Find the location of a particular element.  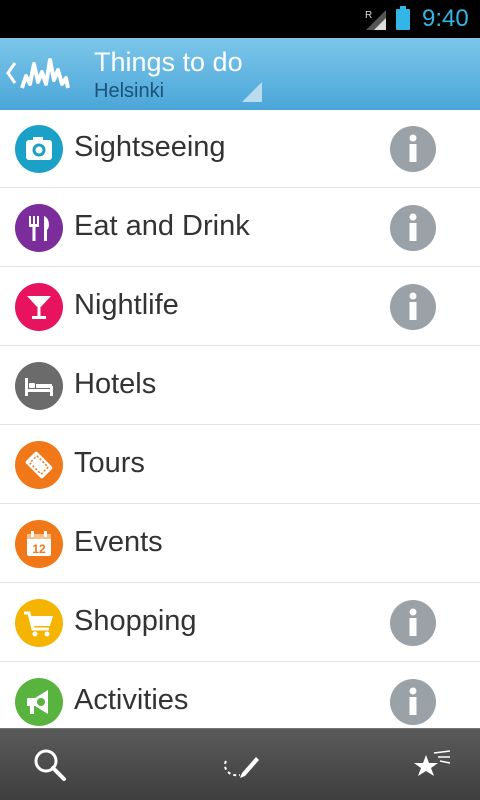

signal-icon: R is located at coordinates (375, 20).